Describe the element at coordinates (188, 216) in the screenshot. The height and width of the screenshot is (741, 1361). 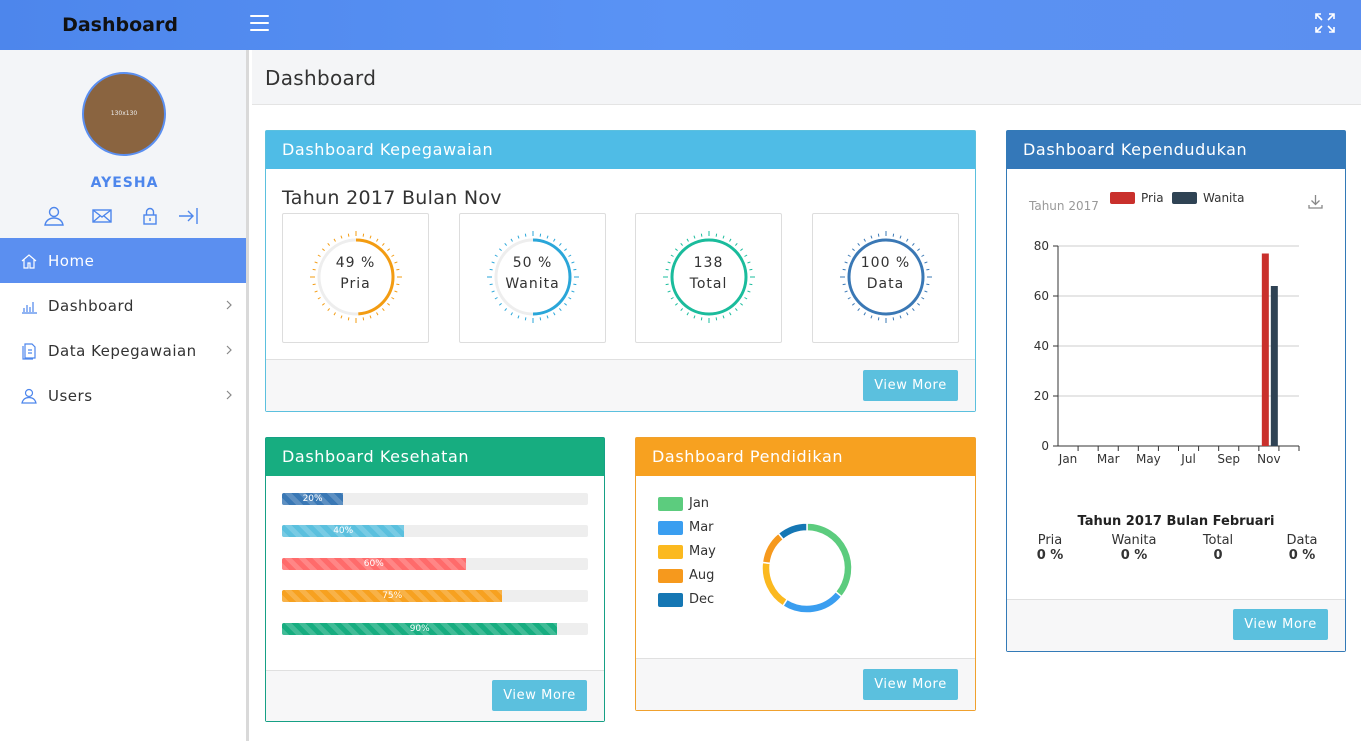
I see `logout-icon` at that location.